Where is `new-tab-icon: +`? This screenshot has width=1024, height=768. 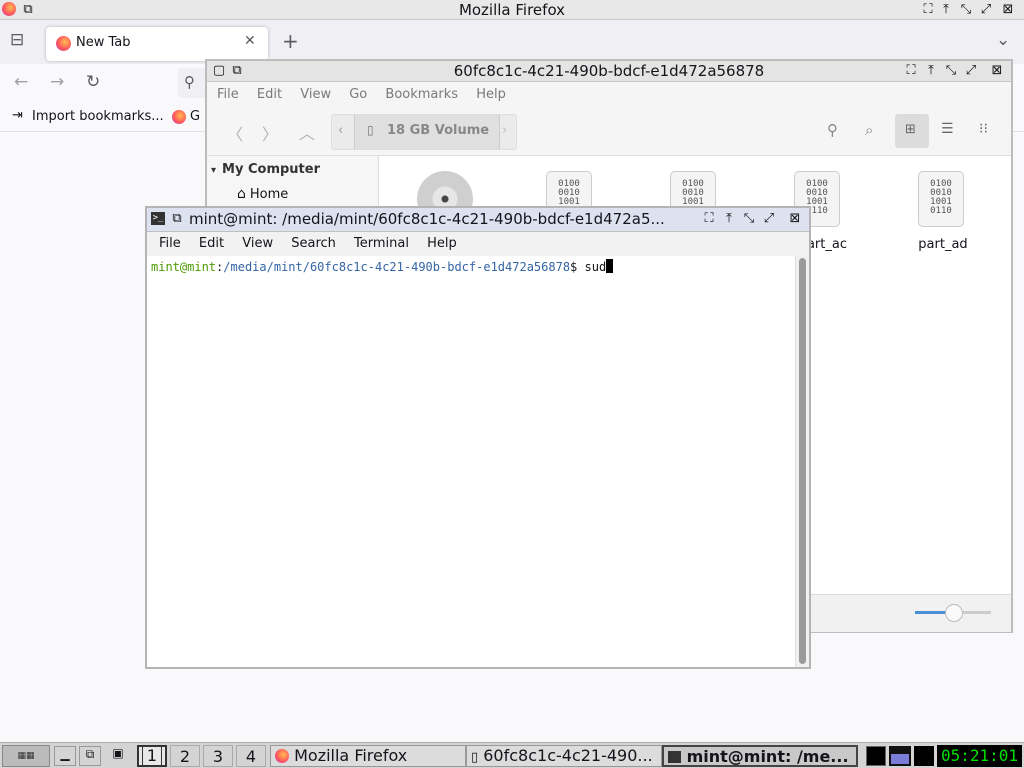
new-tab-icon: + is located at coordinates (290, 41).